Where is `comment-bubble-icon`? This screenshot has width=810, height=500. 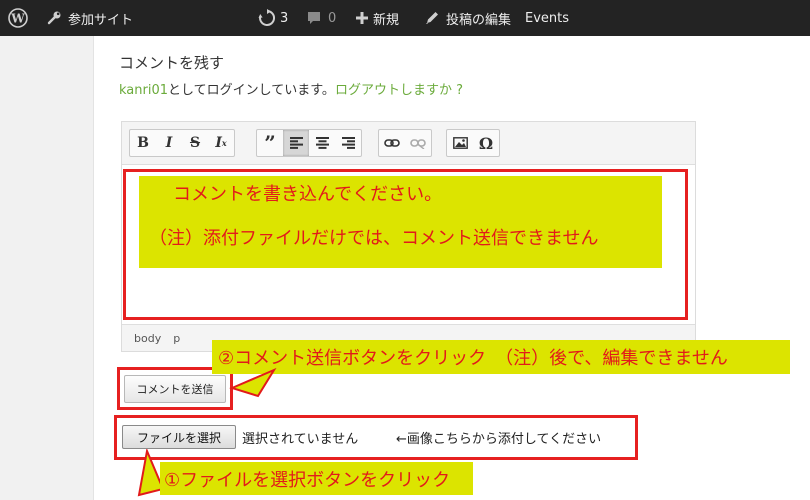 comment-bubble-icon is located at coordinates (314, 18).